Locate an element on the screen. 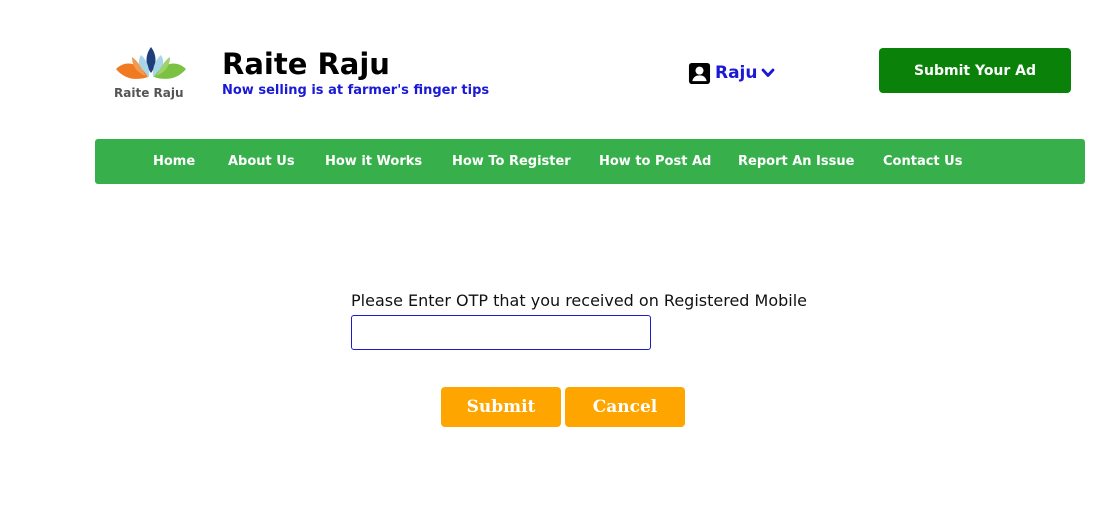  cancel-button: Cancel is located at coordinates (625, 407).